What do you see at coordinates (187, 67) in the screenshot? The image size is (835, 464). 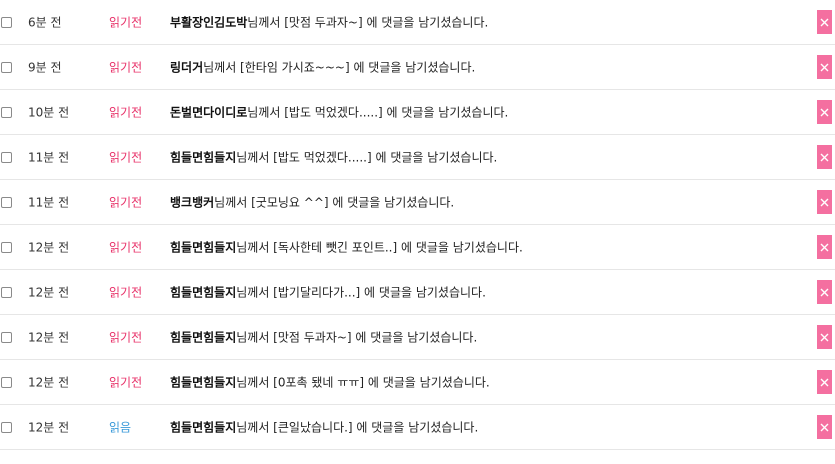 I see `commenter-nickname: 링더거` at bounding box center [187, 67].